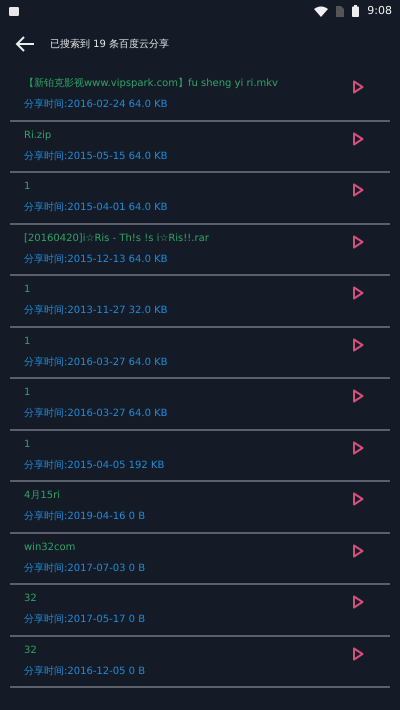  What do you see at coordinates (200, 96) in the screenshot?
I see `result-row: 【新铂克影视www.vipspark.com】fu sheng yi ri.mkv 分享时间:2016-02-24 64.0 KB` at bounding box center [200, 96].